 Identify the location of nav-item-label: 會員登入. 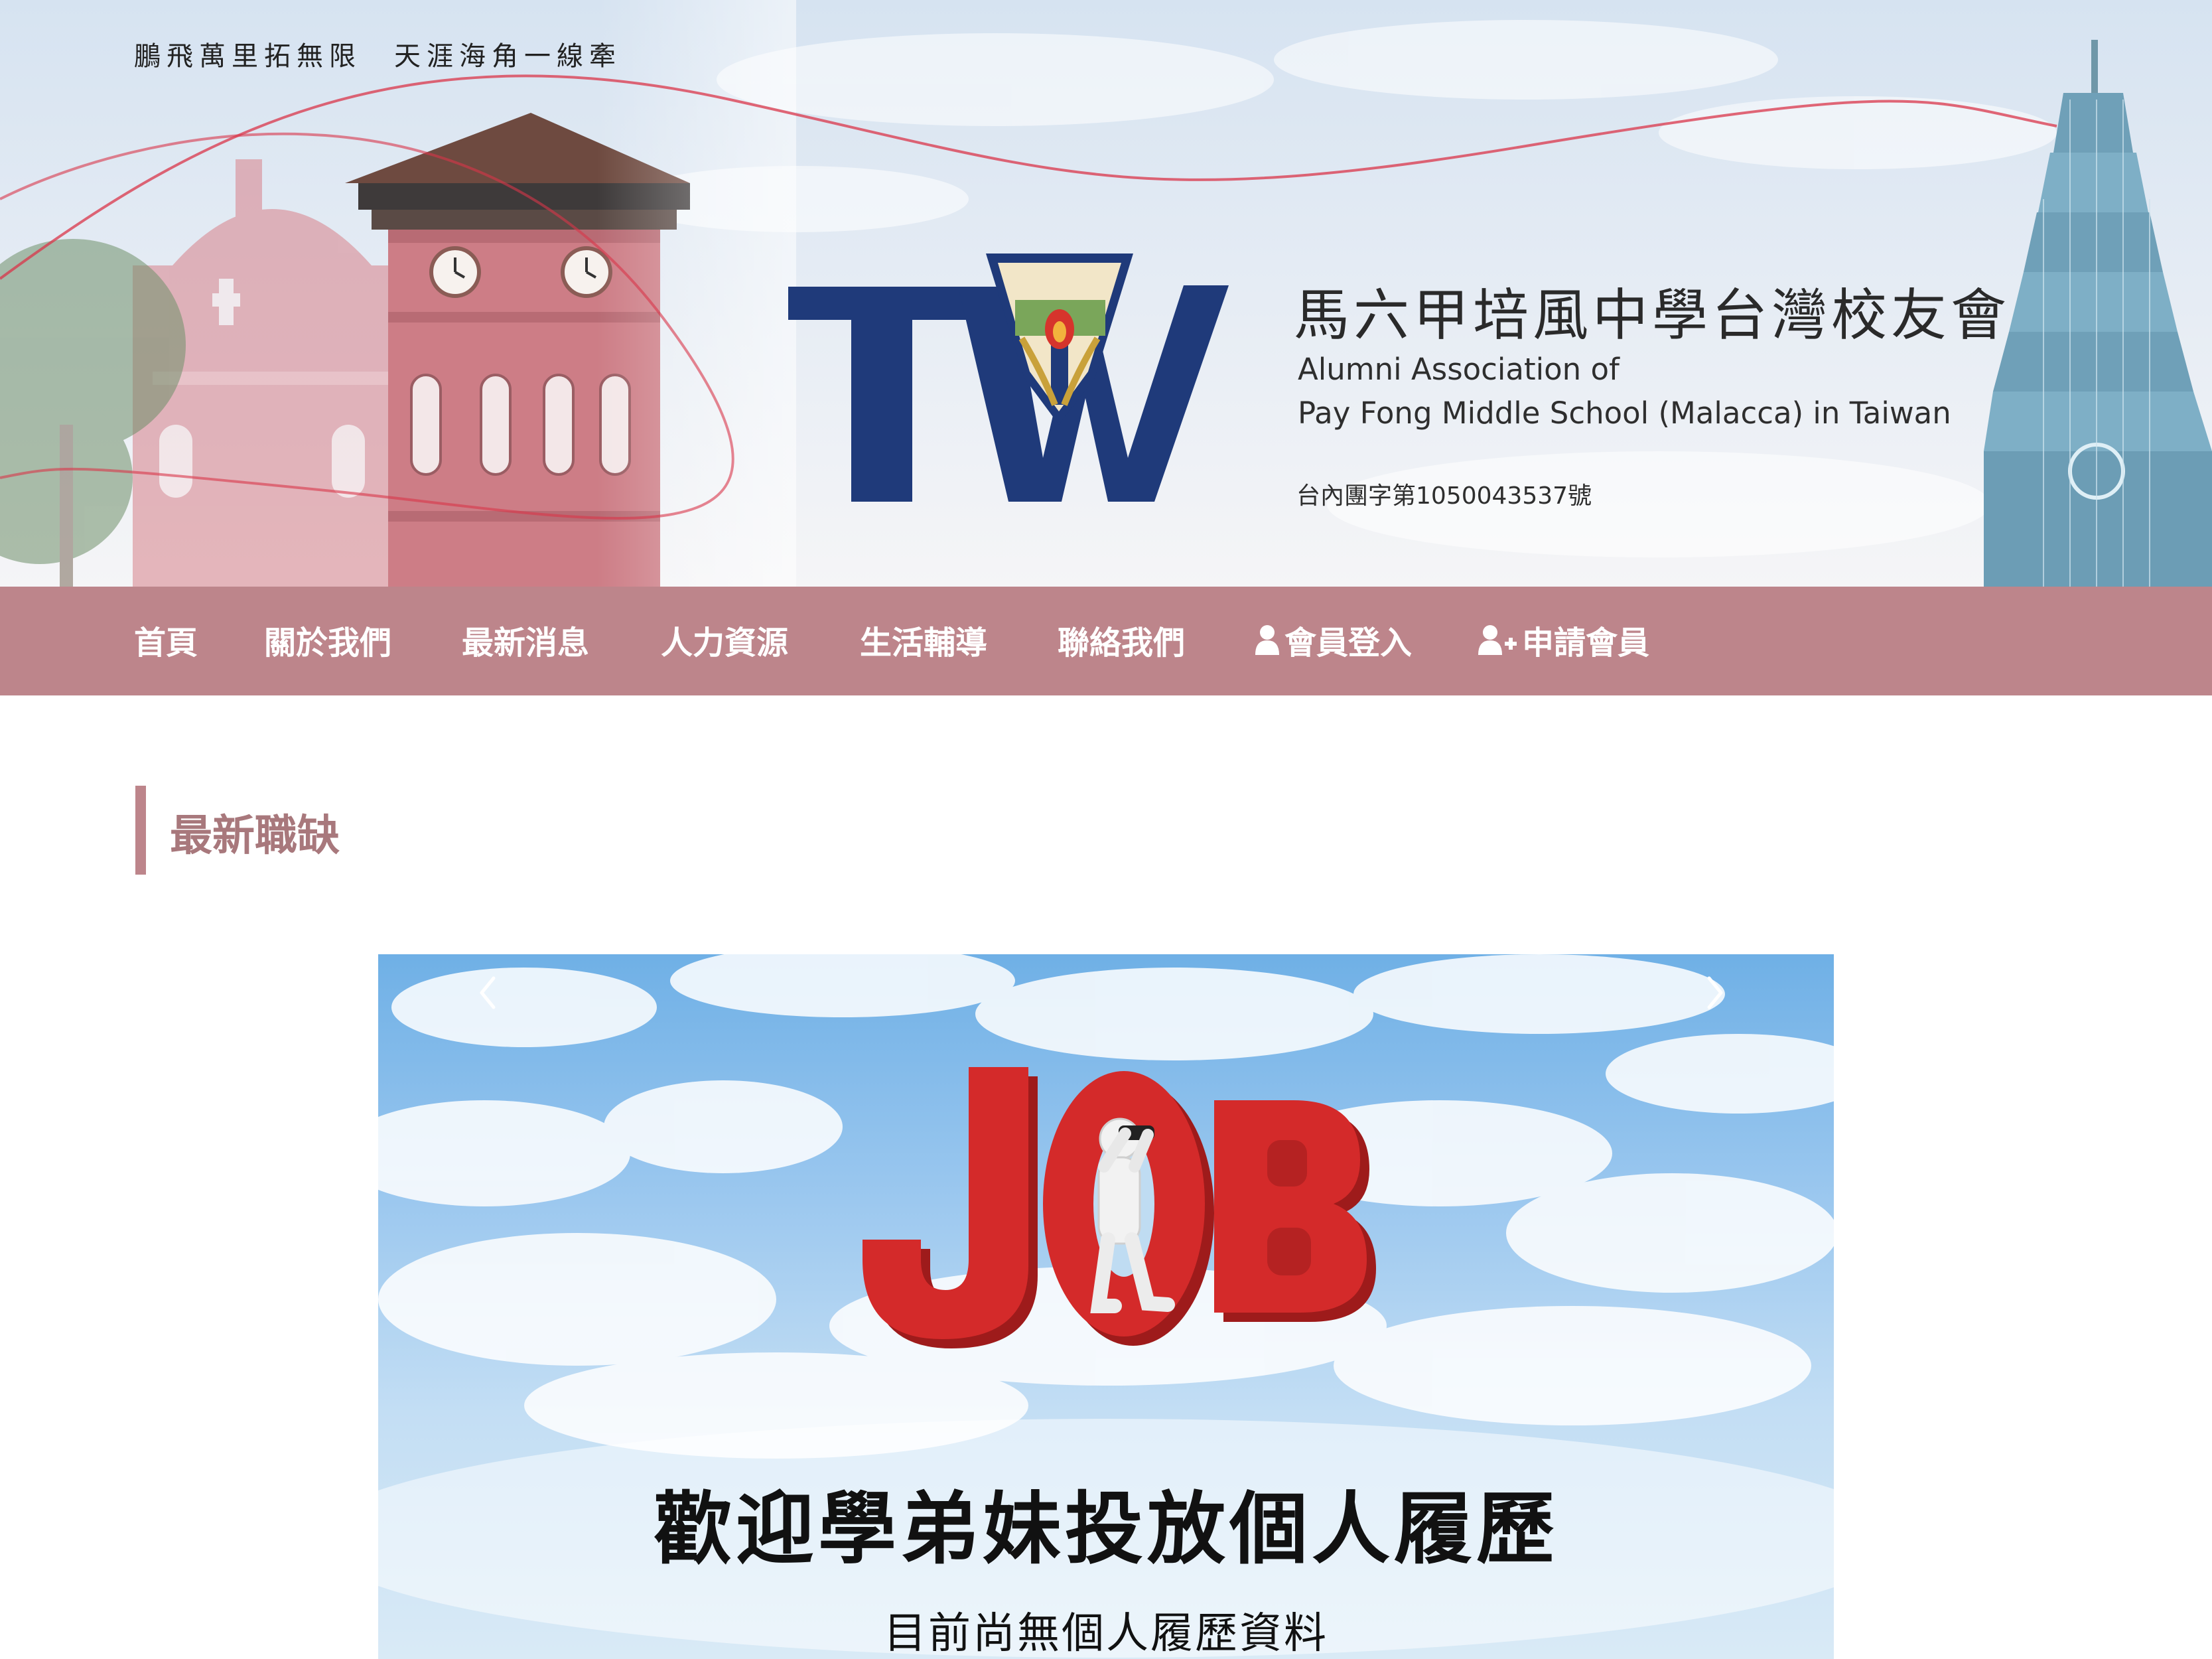
(1348, 643).